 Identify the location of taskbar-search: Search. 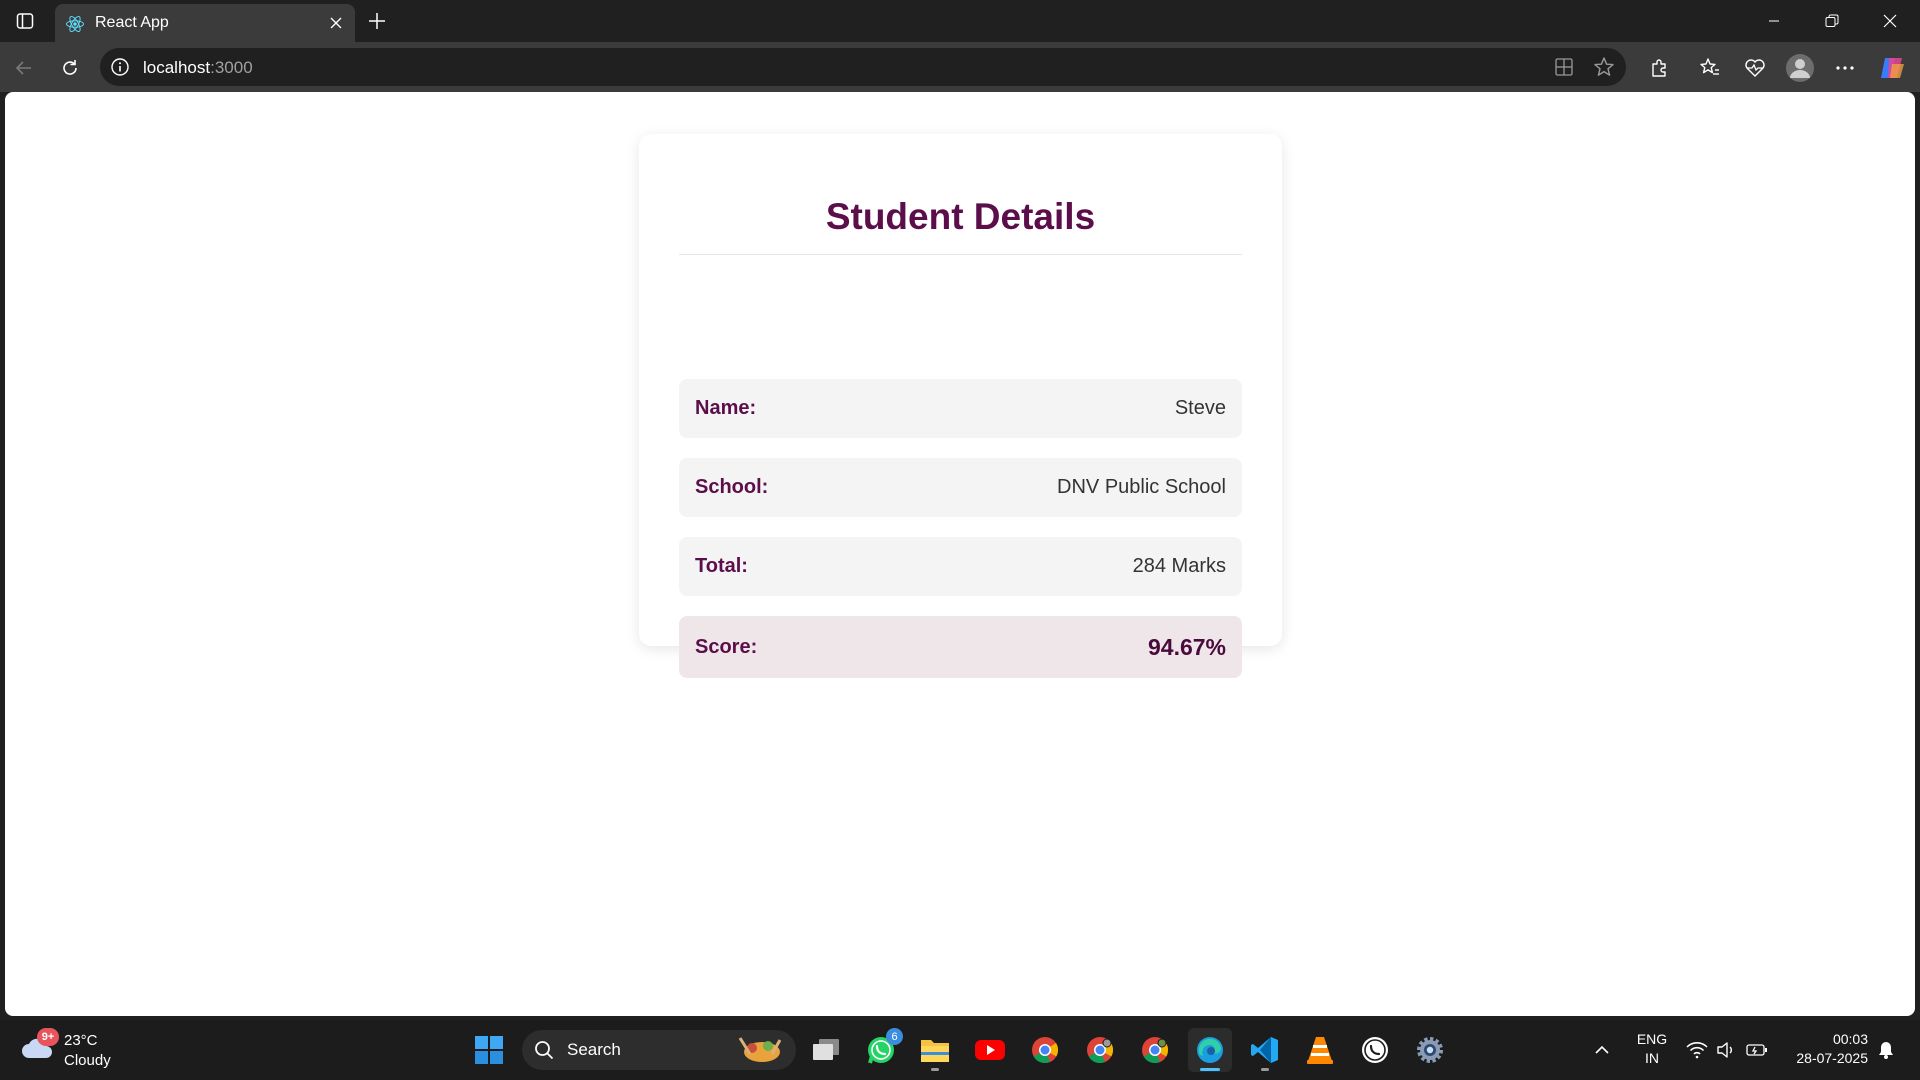
(659, 1050).